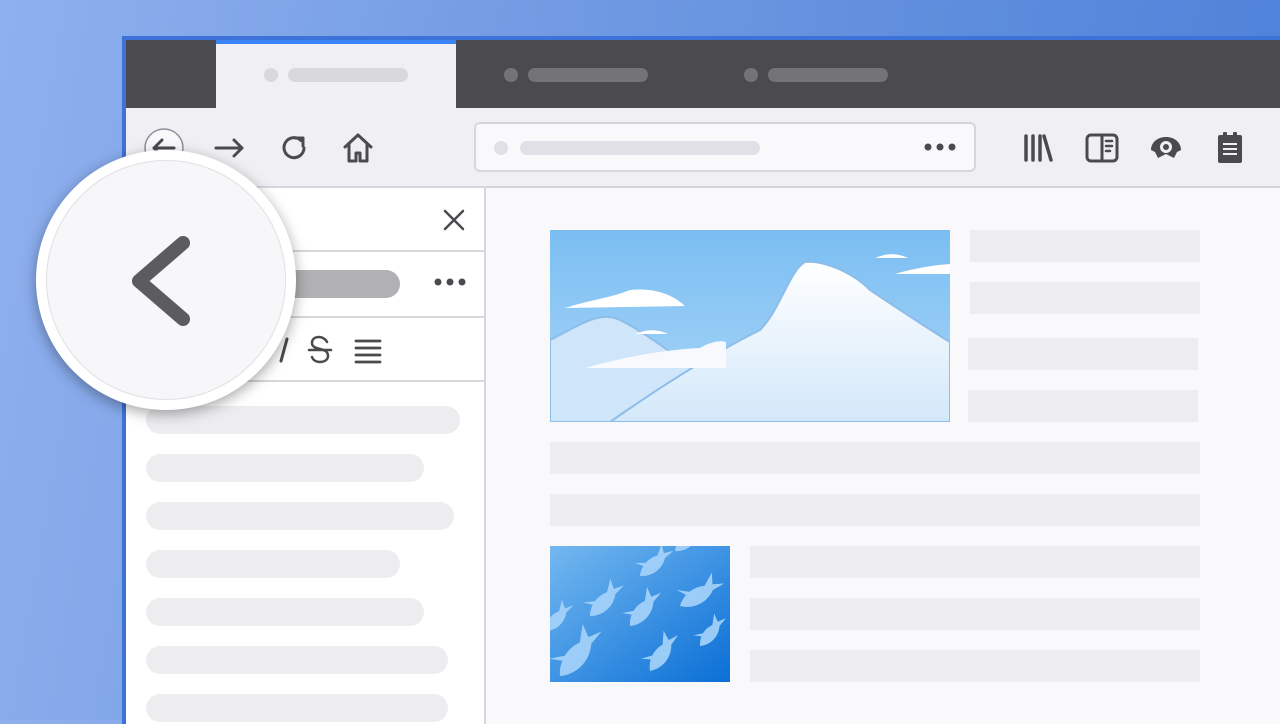 This screenshot has height=724, width=1280. I want to click on notes-icon, so click(1230, 147).